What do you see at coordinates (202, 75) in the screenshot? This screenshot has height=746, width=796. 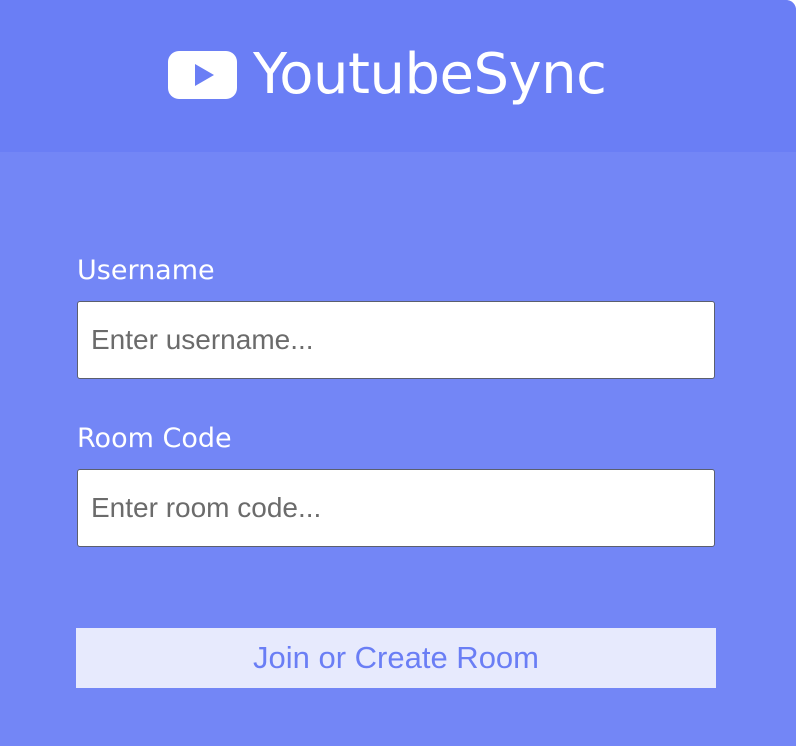 I see `youtube-play-icon` at bounding box center [202, 75].